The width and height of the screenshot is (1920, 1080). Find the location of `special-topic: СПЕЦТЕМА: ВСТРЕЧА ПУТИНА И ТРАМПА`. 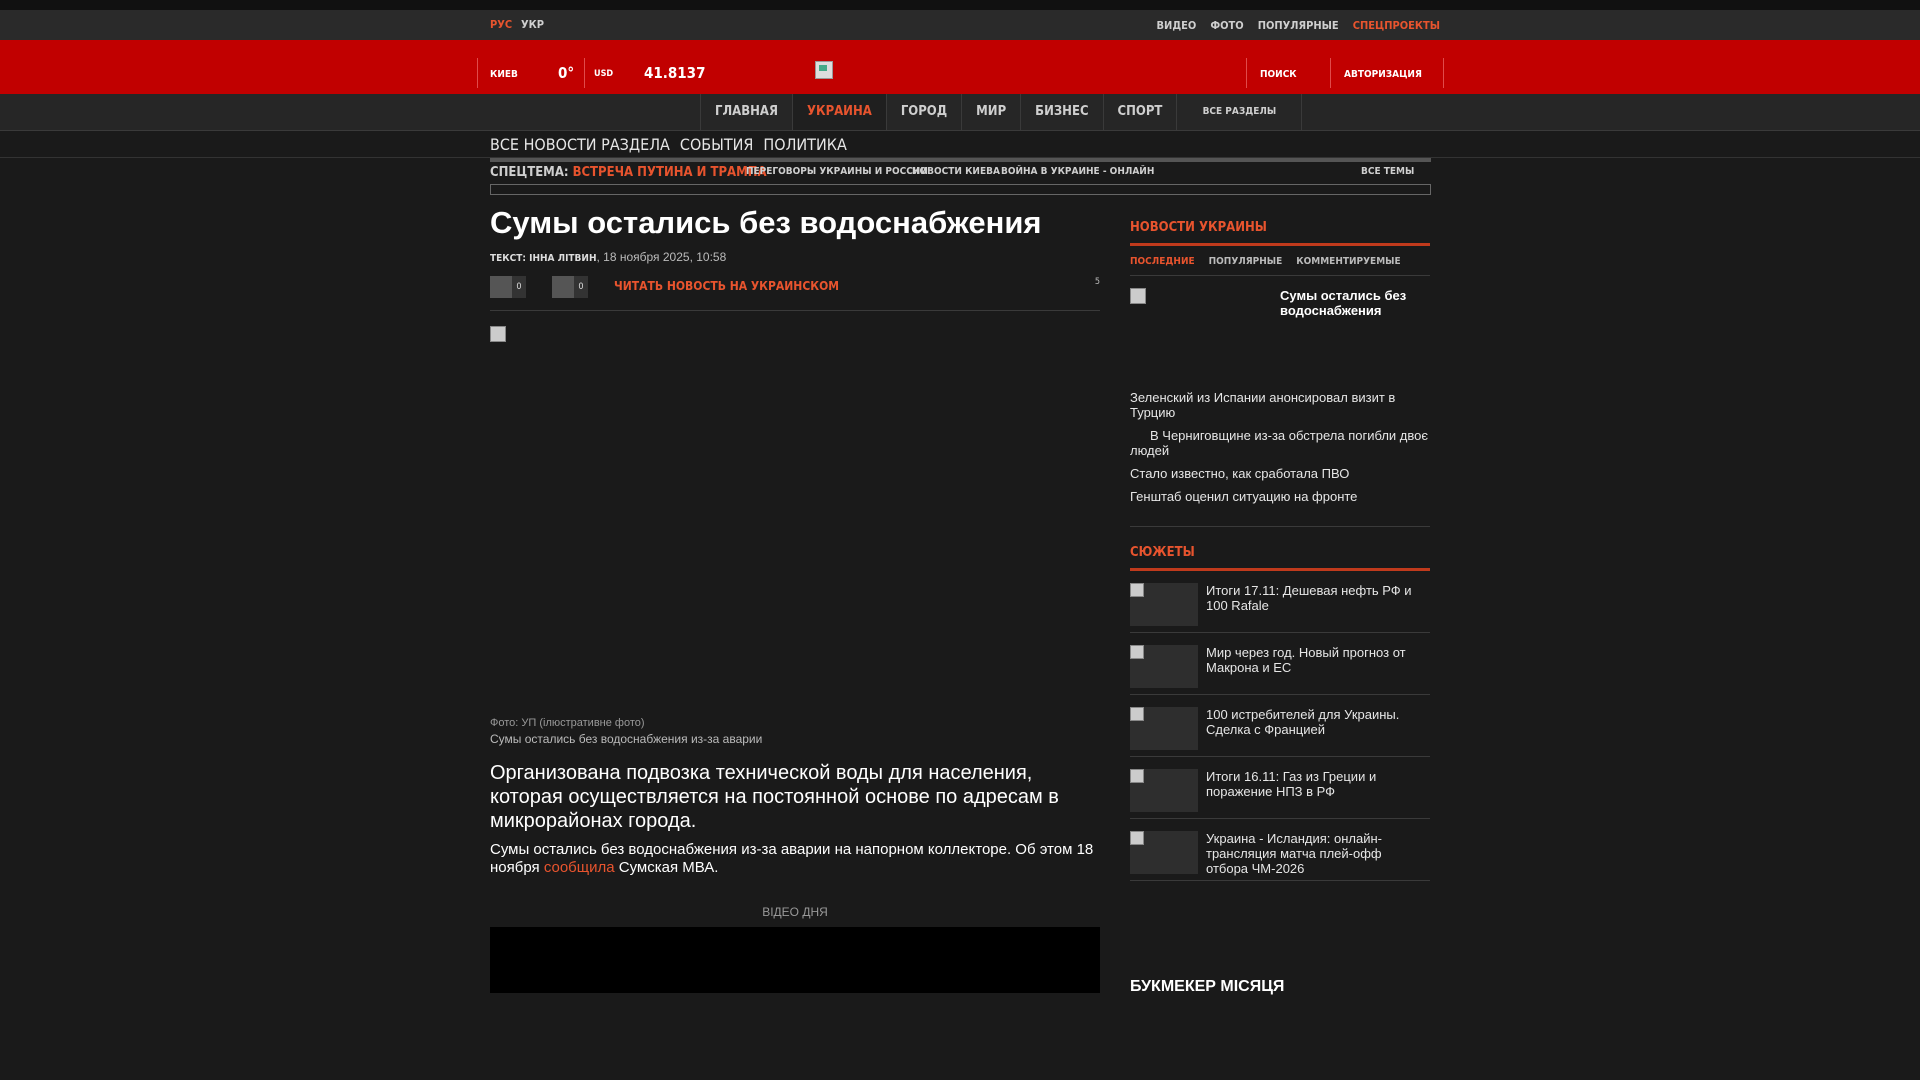

special-topic: СПЕЦТЕМА: ВСТРЕЧА ПУТИНА И ТРАМПА is located at coordinates (628, 172).